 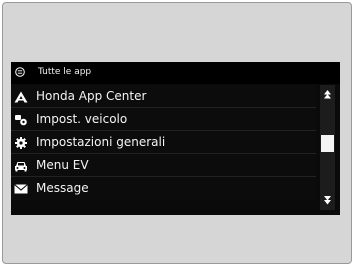 I want to click on envelope-icon, so click(x=21, y=189).